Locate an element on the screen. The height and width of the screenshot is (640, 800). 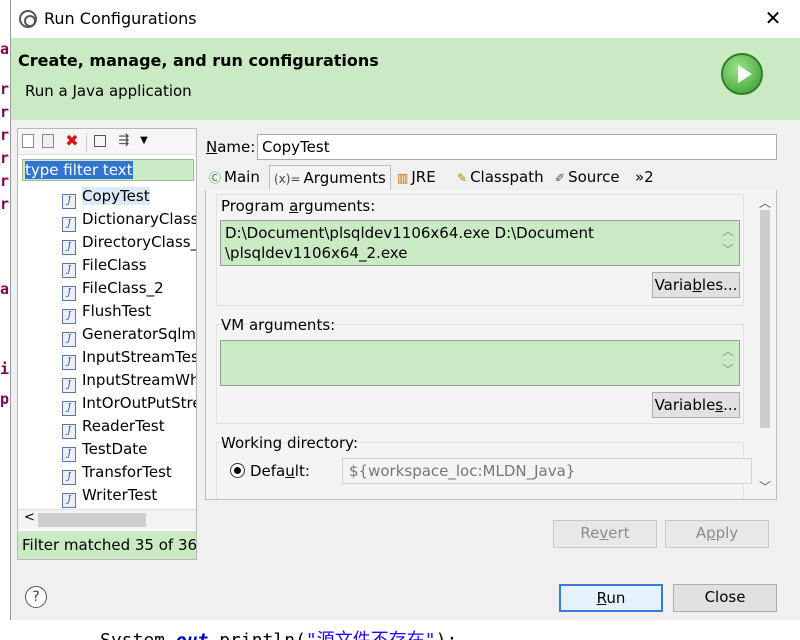
list-item-label: WriterTest is located at coordinates (120, 495).